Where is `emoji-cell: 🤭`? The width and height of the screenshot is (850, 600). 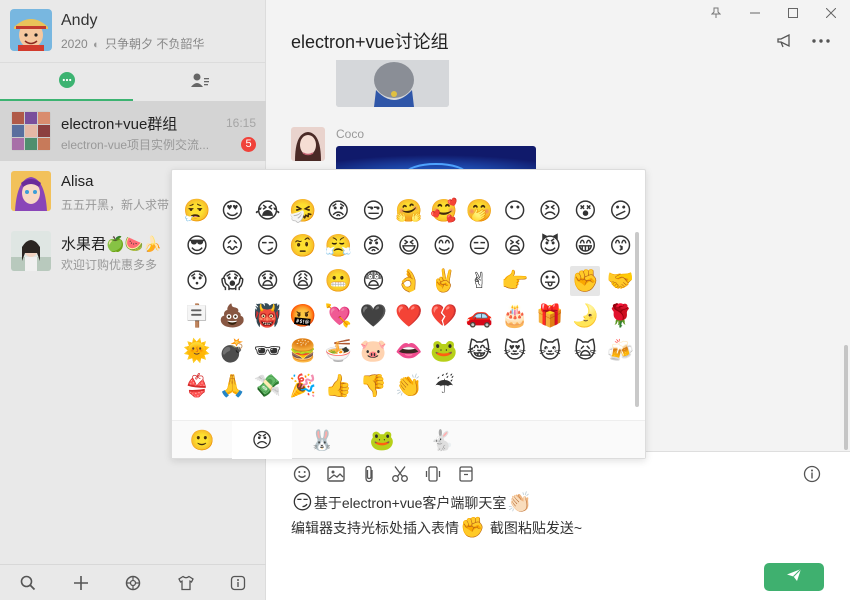 emoji-cell: 🤭 is located at coordinates (479, 211).